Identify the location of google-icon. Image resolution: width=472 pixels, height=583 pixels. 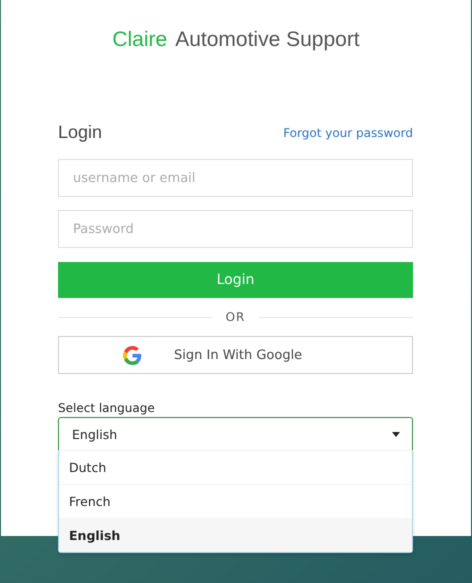
(132, 355).